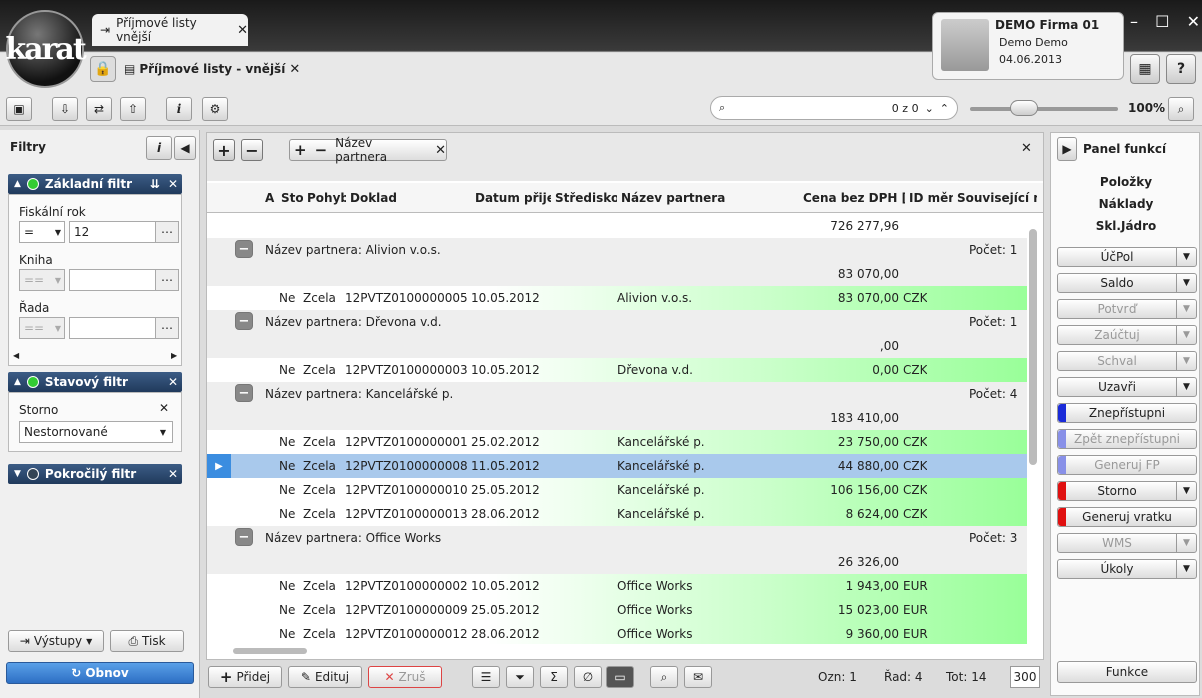 The image size is (1202, 698). Describe the element at coordinates (1024, 108) in the screenshot. I see `zoom-slider-knob` at that location.